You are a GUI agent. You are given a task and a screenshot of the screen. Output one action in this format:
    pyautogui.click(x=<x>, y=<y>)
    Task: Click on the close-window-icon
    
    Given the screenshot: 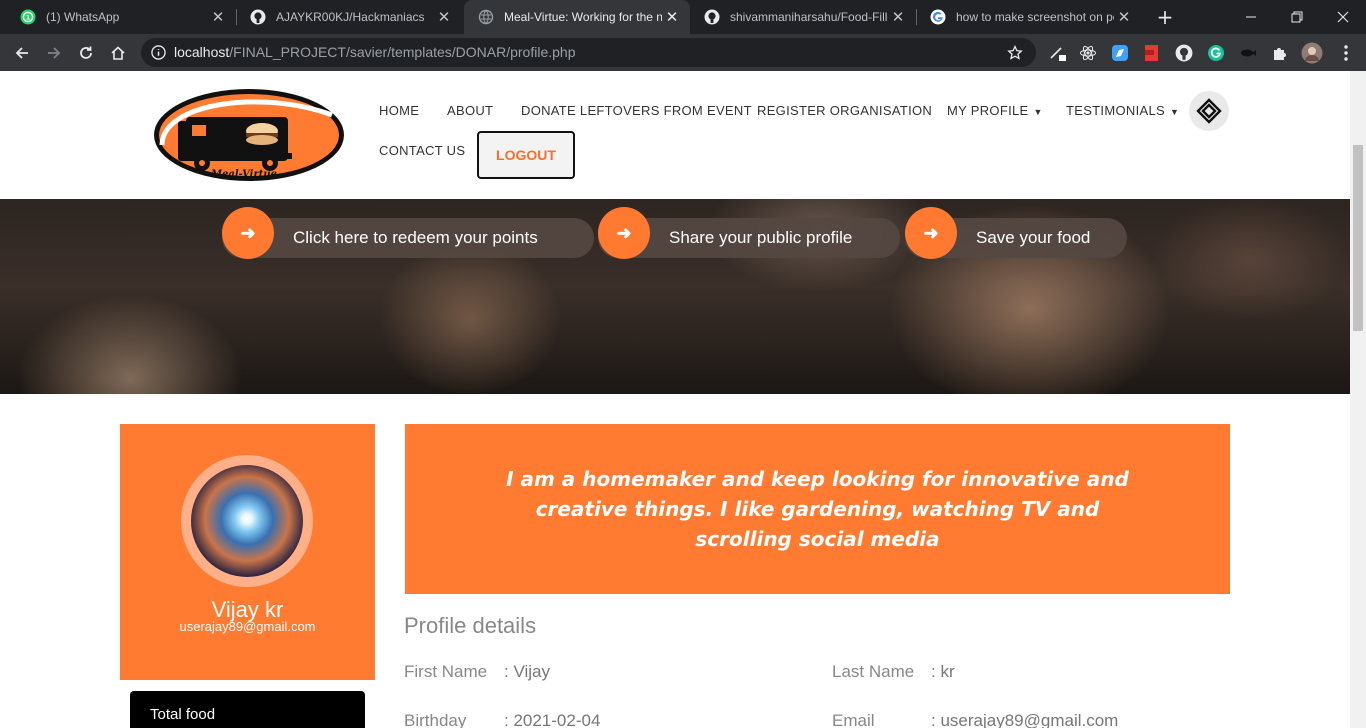 What is the action you would take?
    pyautogui.click(x=1343, y=17)
    